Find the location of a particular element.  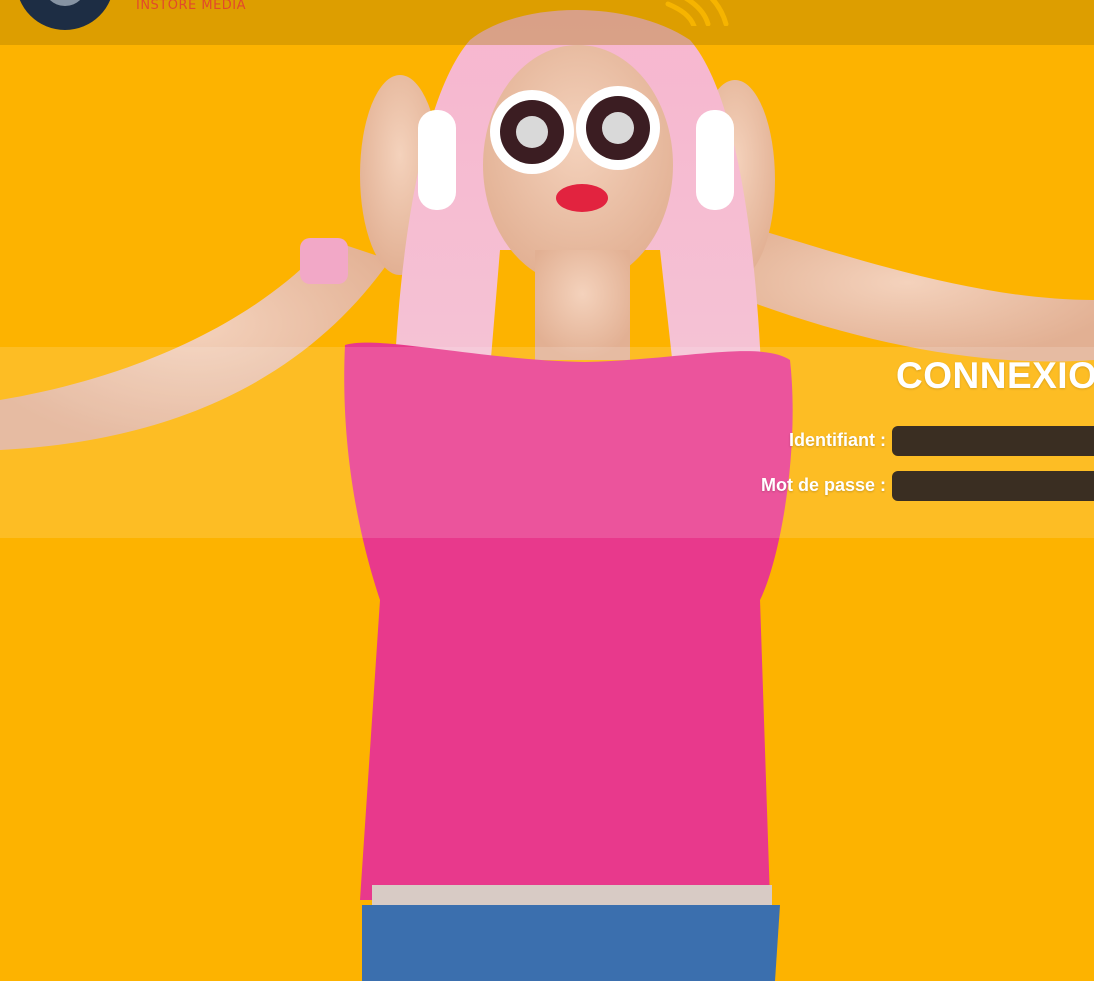

logo-subtitle: INSTORE MEDIA is located at coordinates (191, 6).